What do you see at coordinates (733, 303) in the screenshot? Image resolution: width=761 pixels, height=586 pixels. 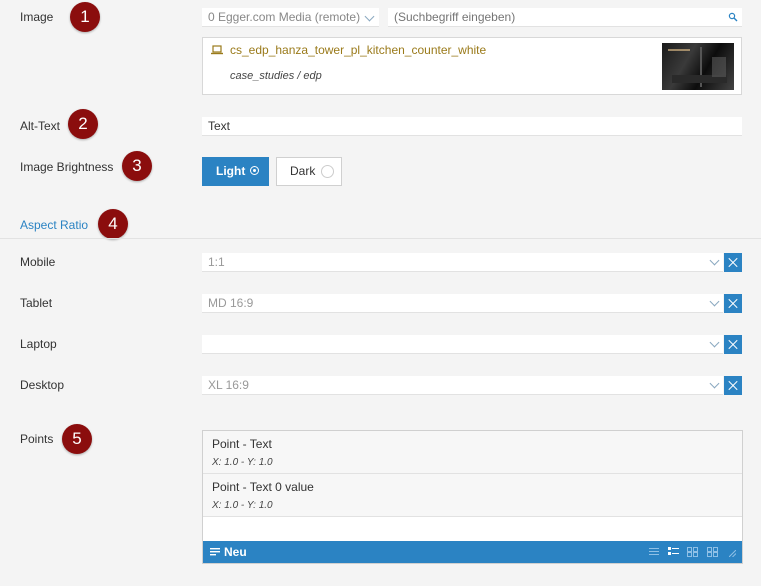 I see `tablet-clear-close-icon` at bounding box center [733, 303].